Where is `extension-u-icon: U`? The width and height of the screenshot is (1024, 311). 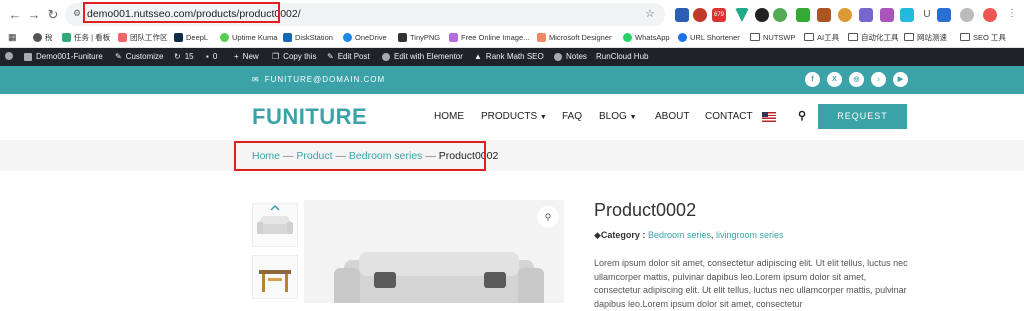
extension-u-icon: U is located at coordinates (927, 15).